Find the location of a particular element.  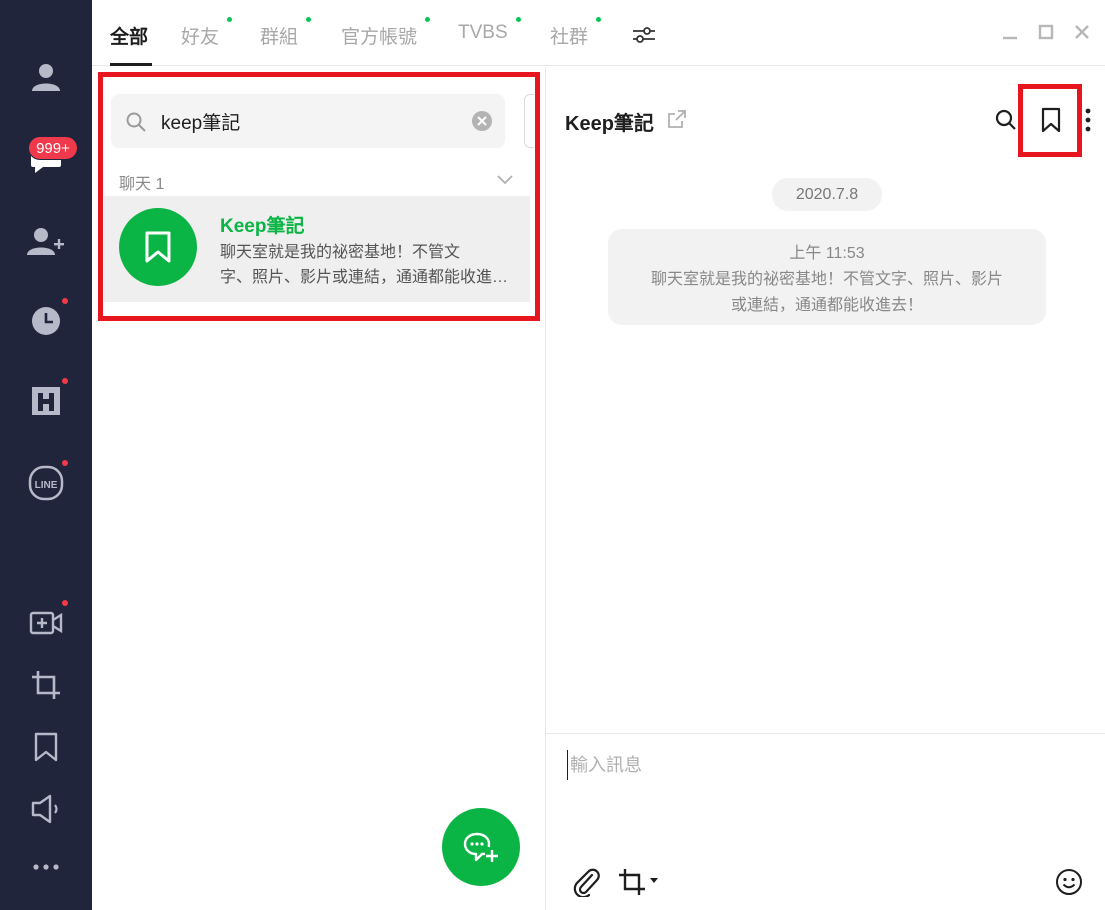

history-icon is located at coordinates (46, 321).